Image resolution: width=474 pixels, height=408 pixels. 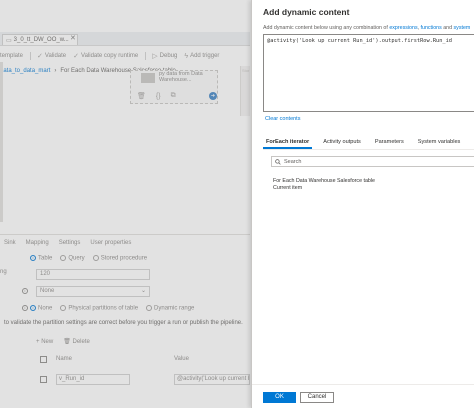 I want to click on functions-link: functions, so click(x=431, y=28).